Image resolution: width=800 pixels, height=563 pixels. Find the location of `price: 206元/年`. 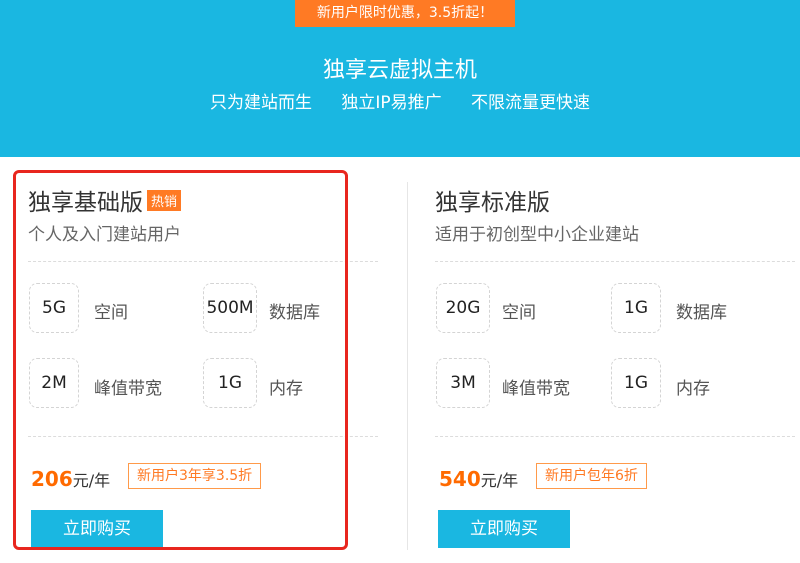

price: 206元/年 is located at coordinates (70, 479).